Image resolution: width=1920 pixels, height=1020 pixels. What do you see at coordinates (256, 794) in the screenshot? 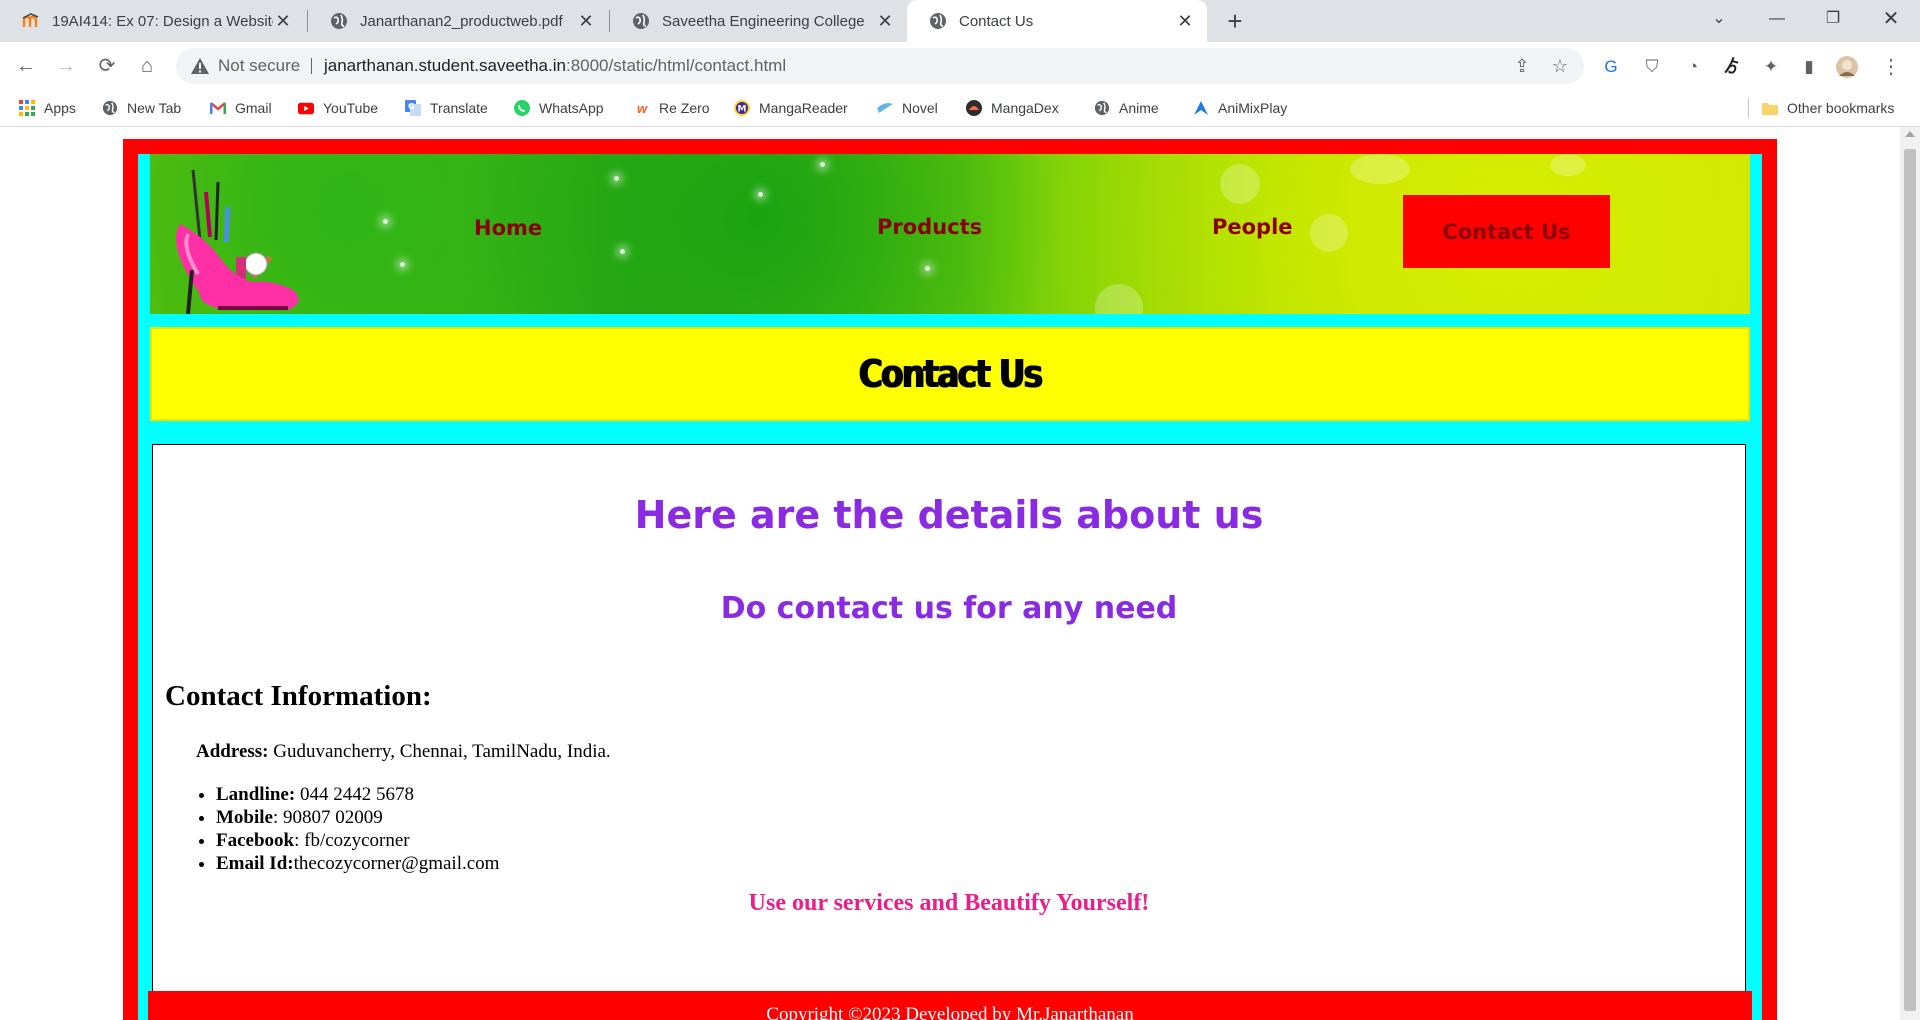
I see `landline-label: Landline:` at bounding box center [256, 794].